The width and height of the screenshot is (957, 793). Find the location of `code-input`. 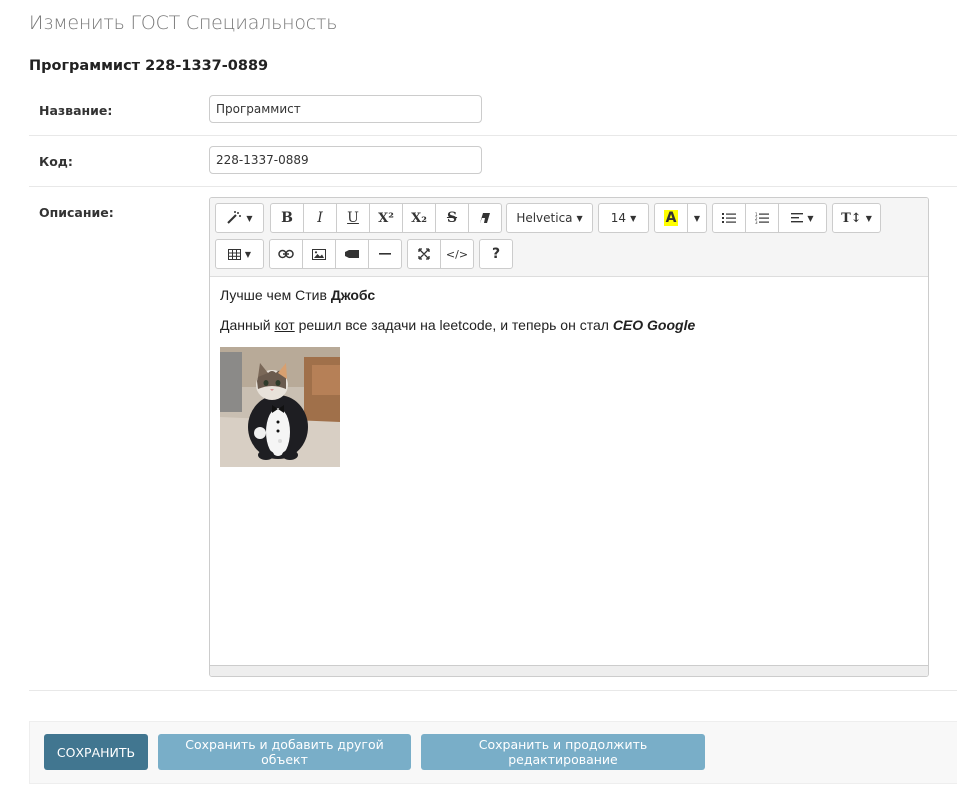

code-input is located at coordinates (345, 160).